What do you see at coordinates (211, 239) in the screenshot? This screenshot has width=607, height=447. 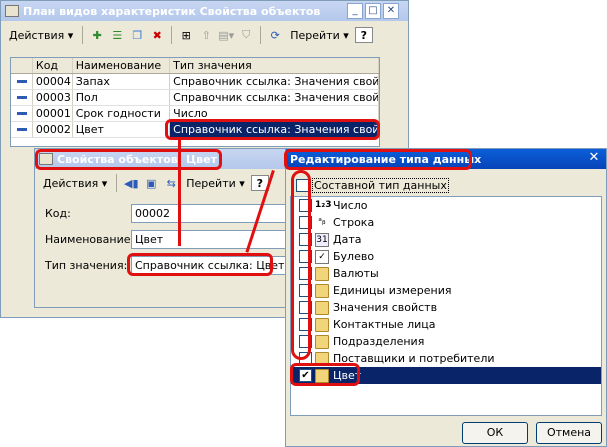 I see `name-field: Цвет` at bounding box center [211, 239].